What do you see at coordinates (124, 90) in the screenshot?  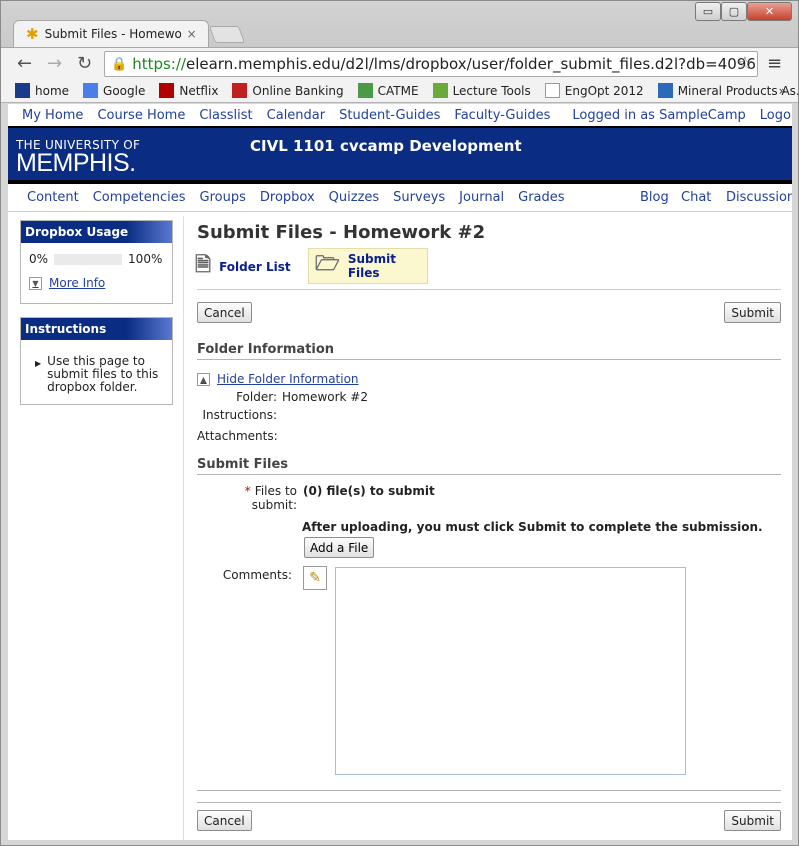 I see `bookmark-label: Google` at bounding box center [124, 90].